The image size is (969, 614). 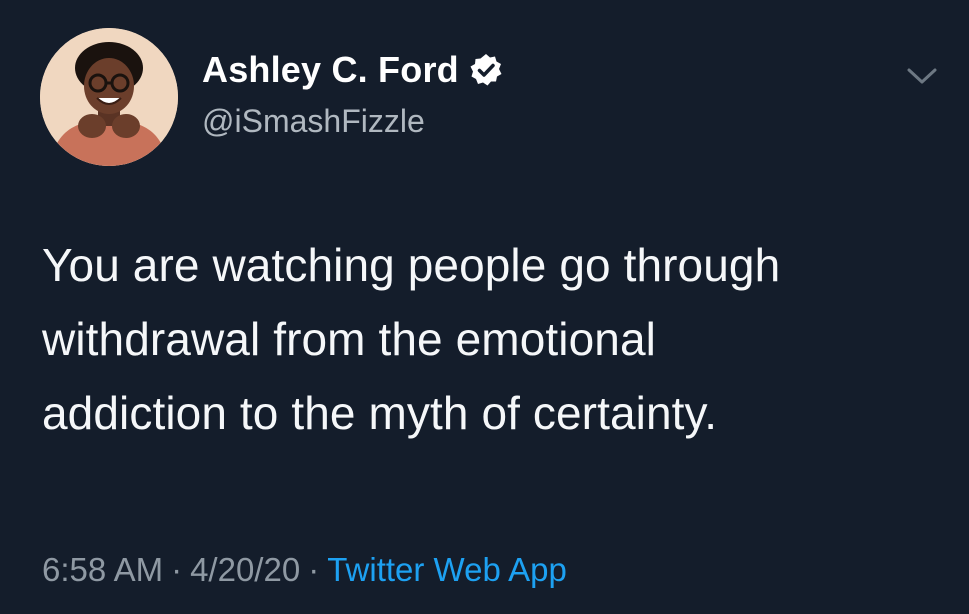 I want to click on profile-photo-icon, so click(x=109, y=97).